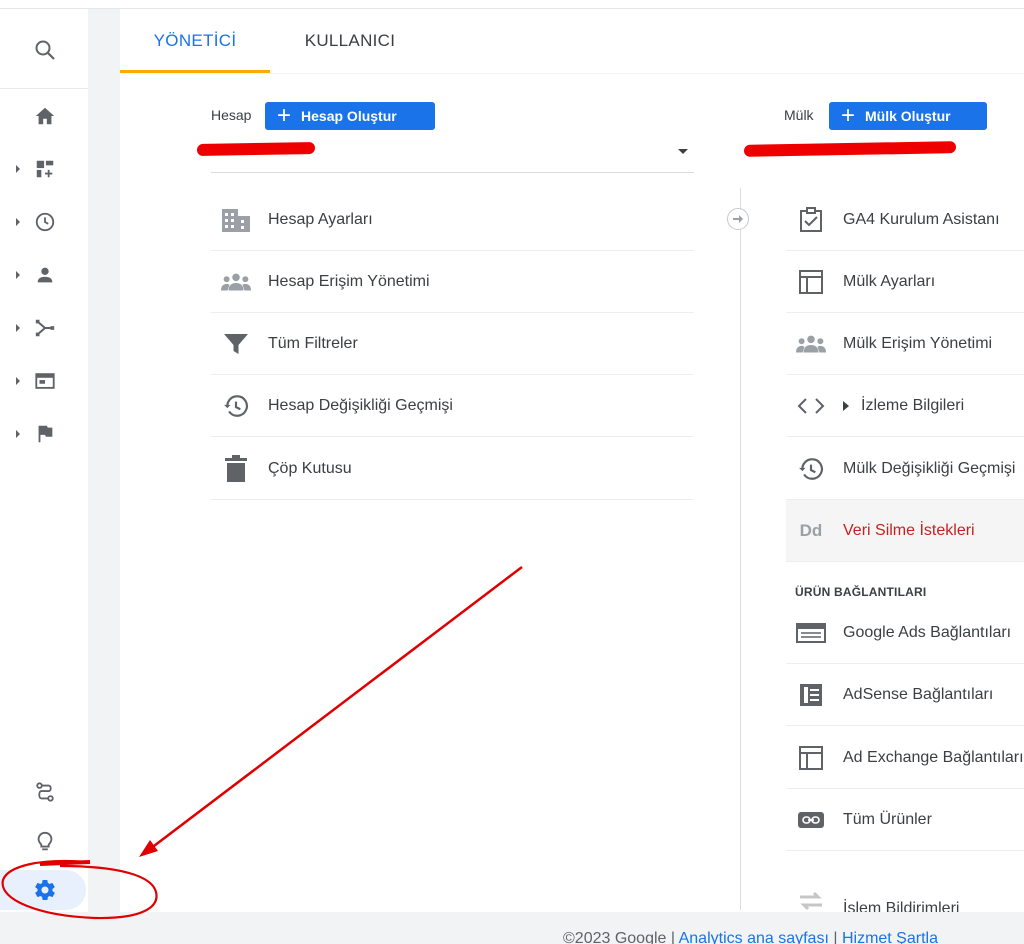 The image size is (1024, 944). I want to click on rail-search, so click(44, 50).